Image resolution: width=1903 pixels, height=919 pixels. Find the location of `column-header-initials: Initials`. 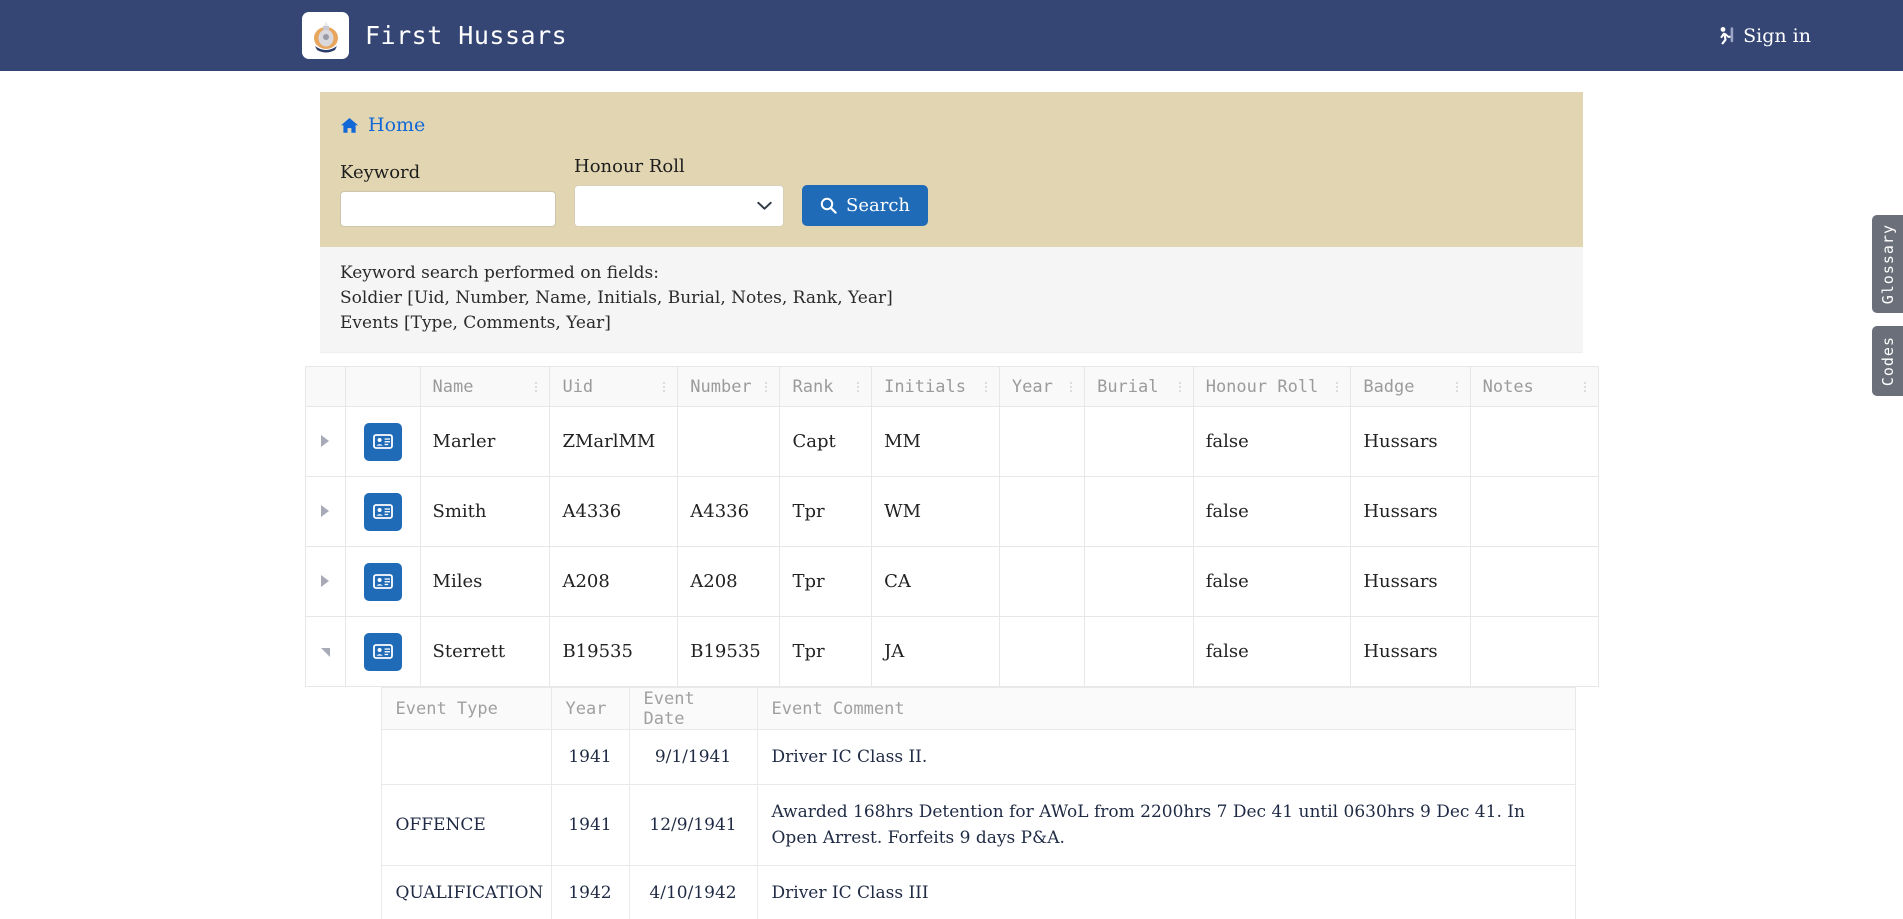

column-header-initials: Initials is located at coordinates (935, 386).